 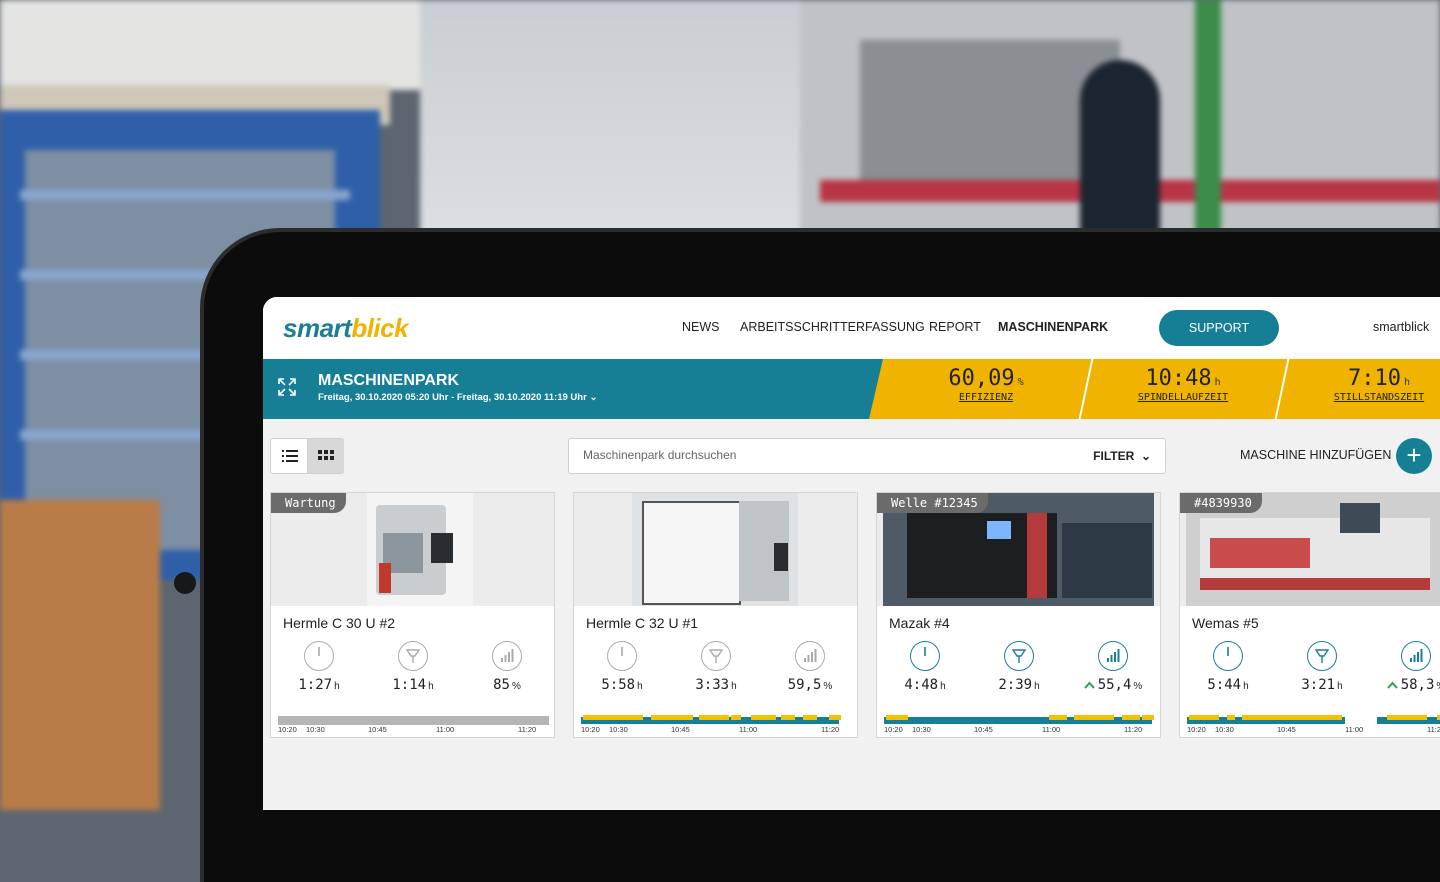 What do you see at coordinates (413, 667) in the screenshot?
I see `metric-spindle: 1:14 h` at bounding box center [413, 667].